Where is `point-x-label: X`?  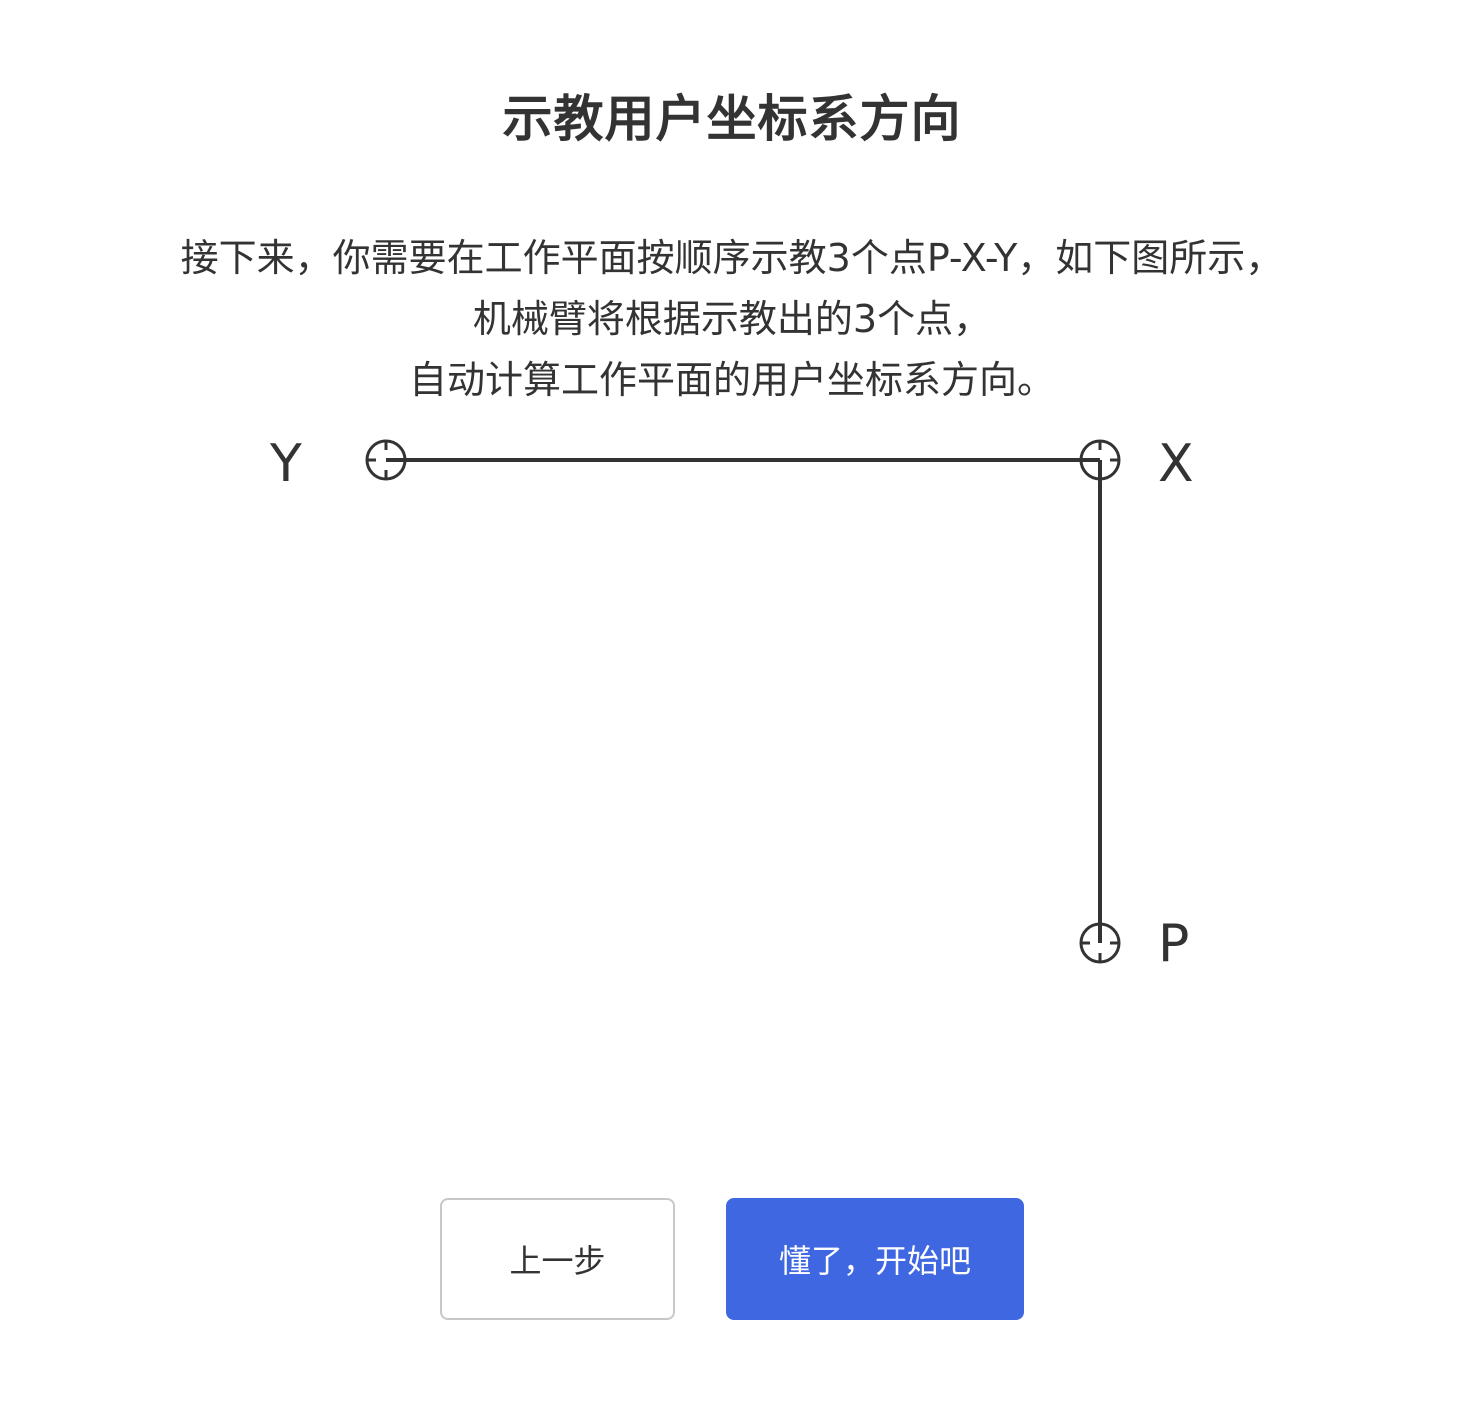
point-x-label: X is located at coordinates (1176, 464).